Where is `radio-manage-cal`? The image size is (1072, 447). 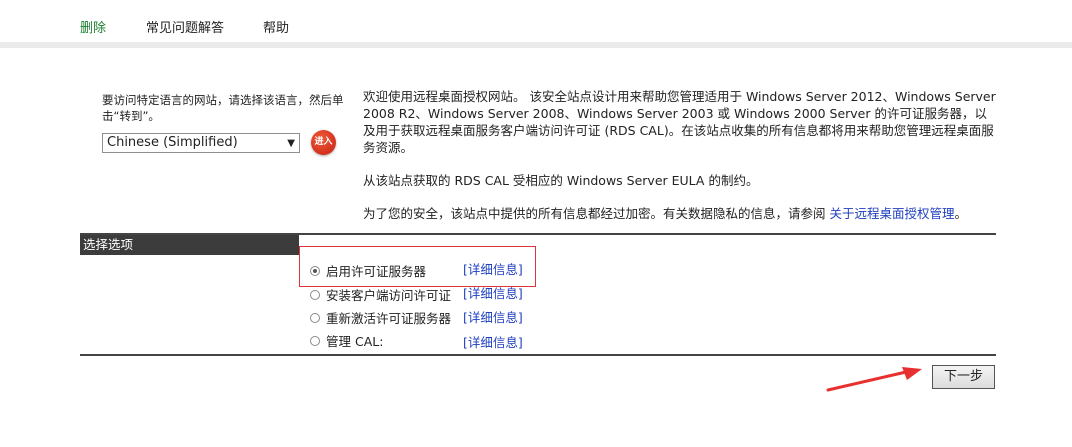
radio-manage-cal is located at coordinates (315, 341).